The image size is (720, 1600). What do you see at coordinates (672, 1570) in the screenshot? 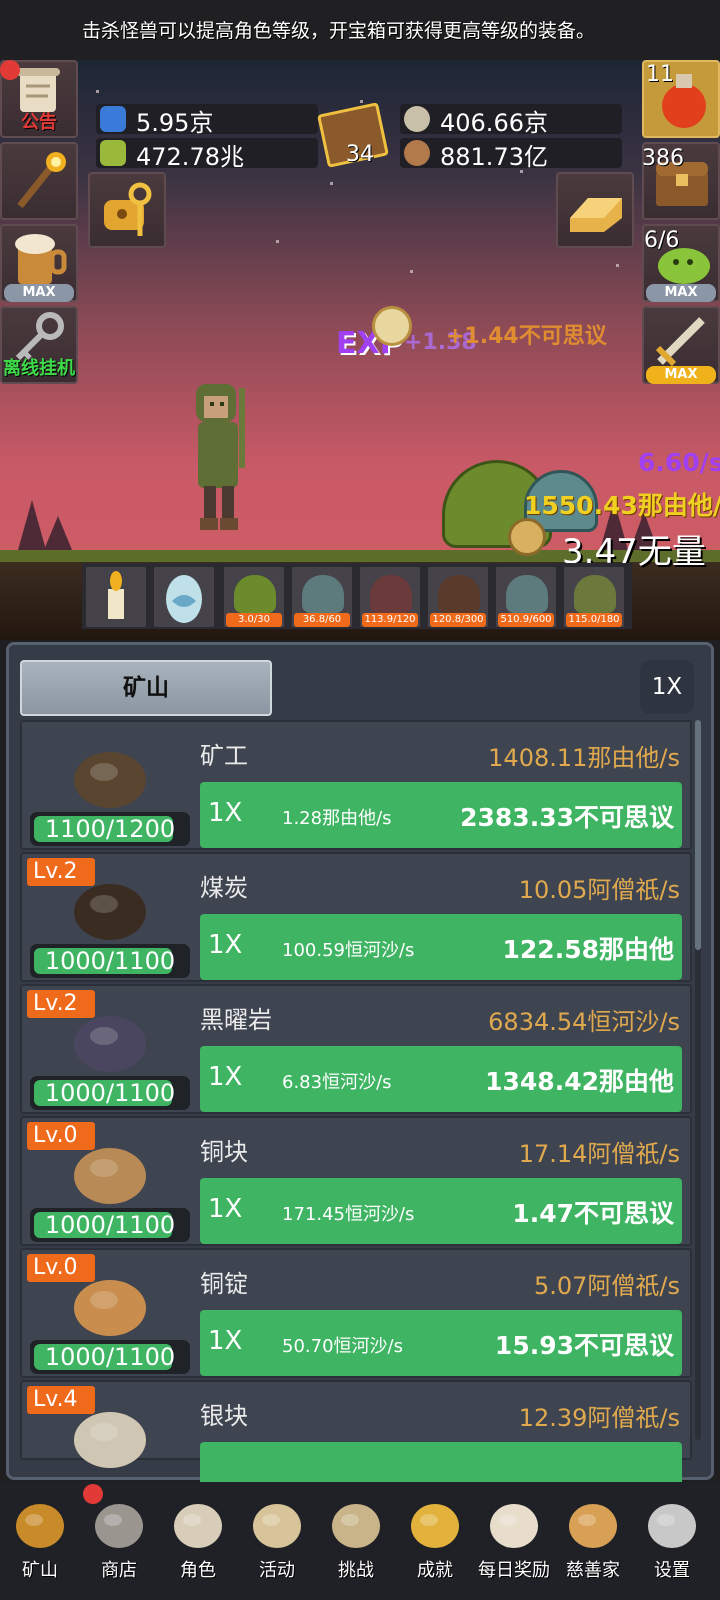
I see `nav-label: 设置` at bounding box center [672, 1570].